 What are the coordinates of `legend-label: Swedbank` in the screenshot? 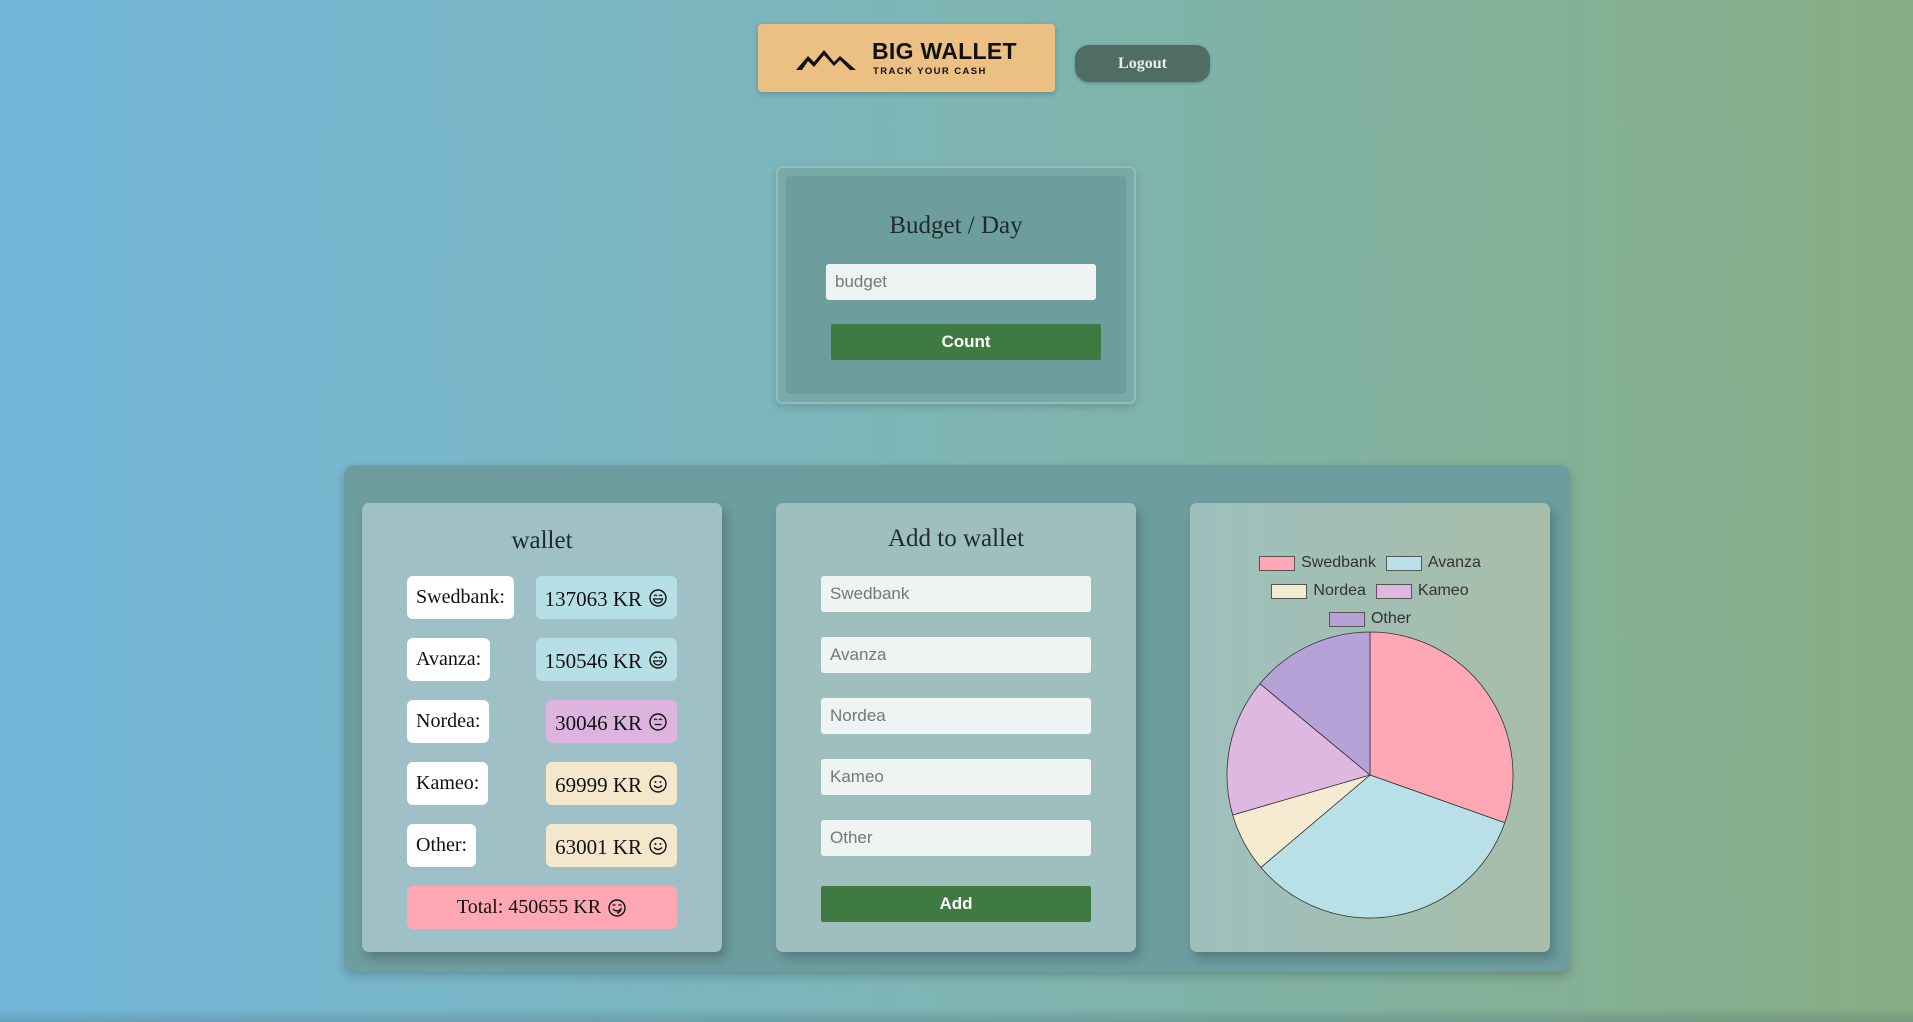 It's located at (1338, 562).